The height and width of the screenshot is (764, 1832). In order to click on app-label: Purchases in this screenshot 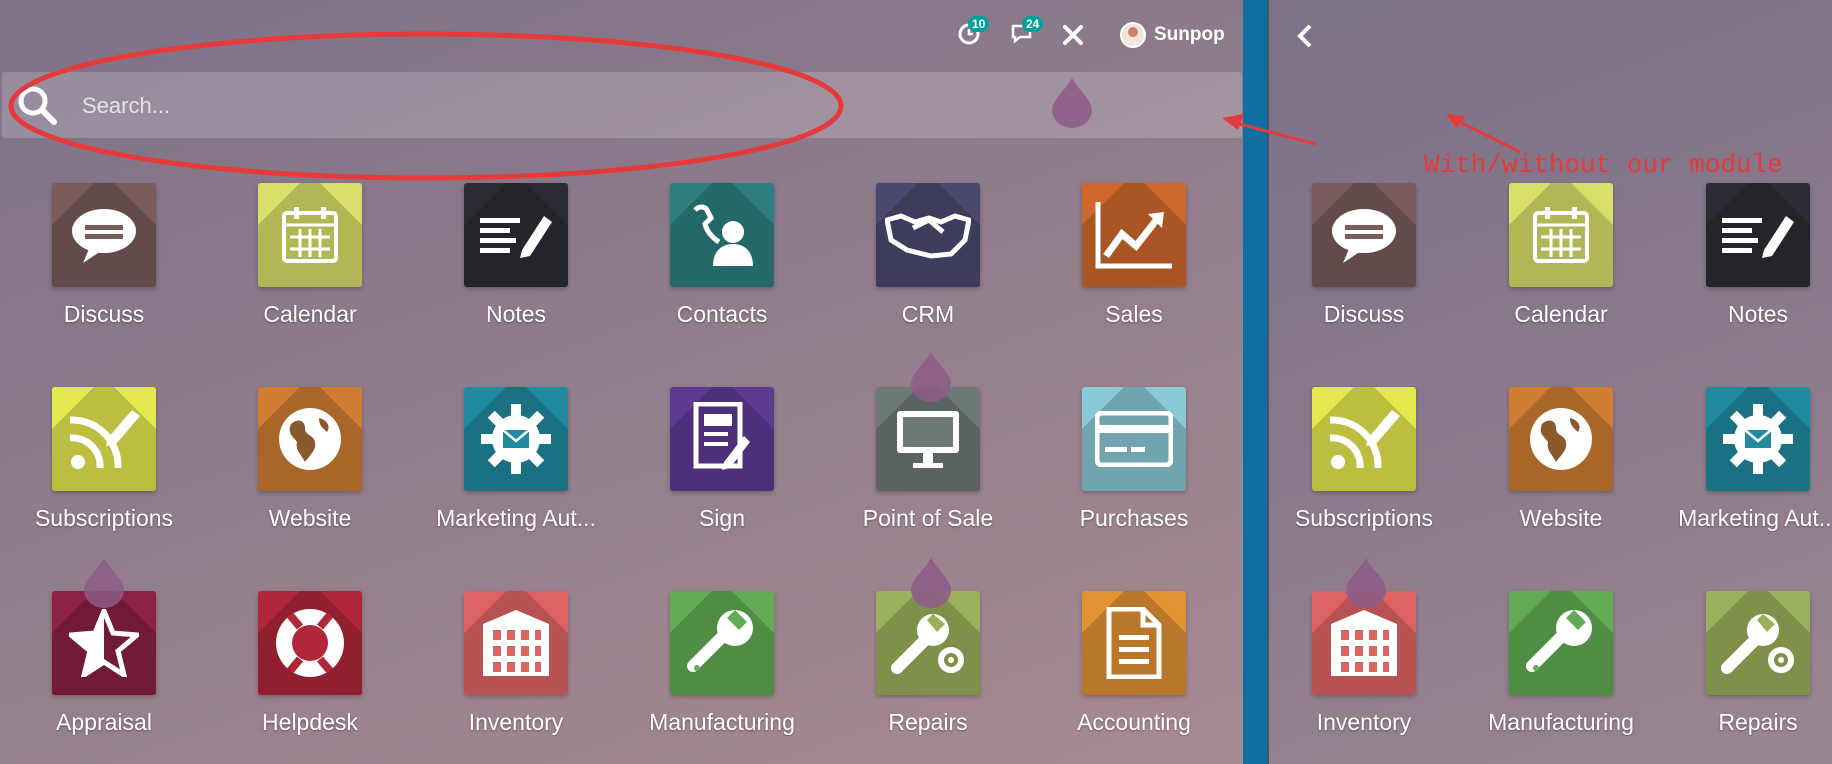, I will do `click(1134, 518)`.